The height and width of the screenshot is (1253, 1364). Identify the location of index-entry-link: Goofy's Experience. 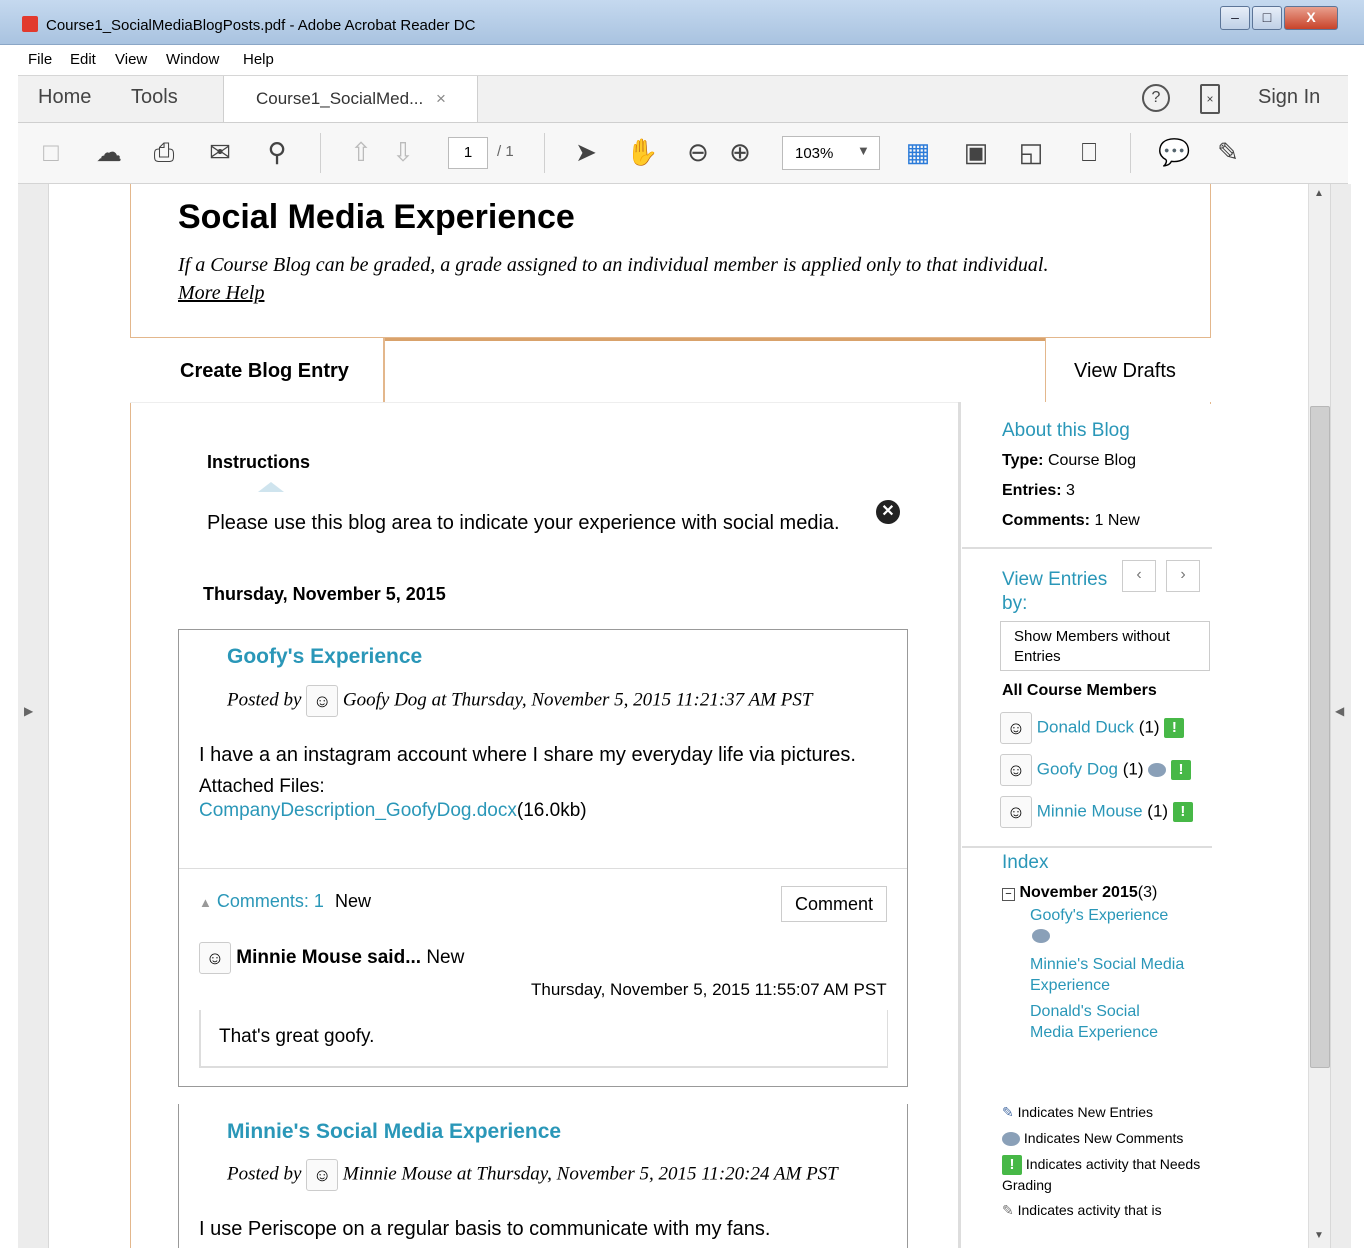
(1115, 915).